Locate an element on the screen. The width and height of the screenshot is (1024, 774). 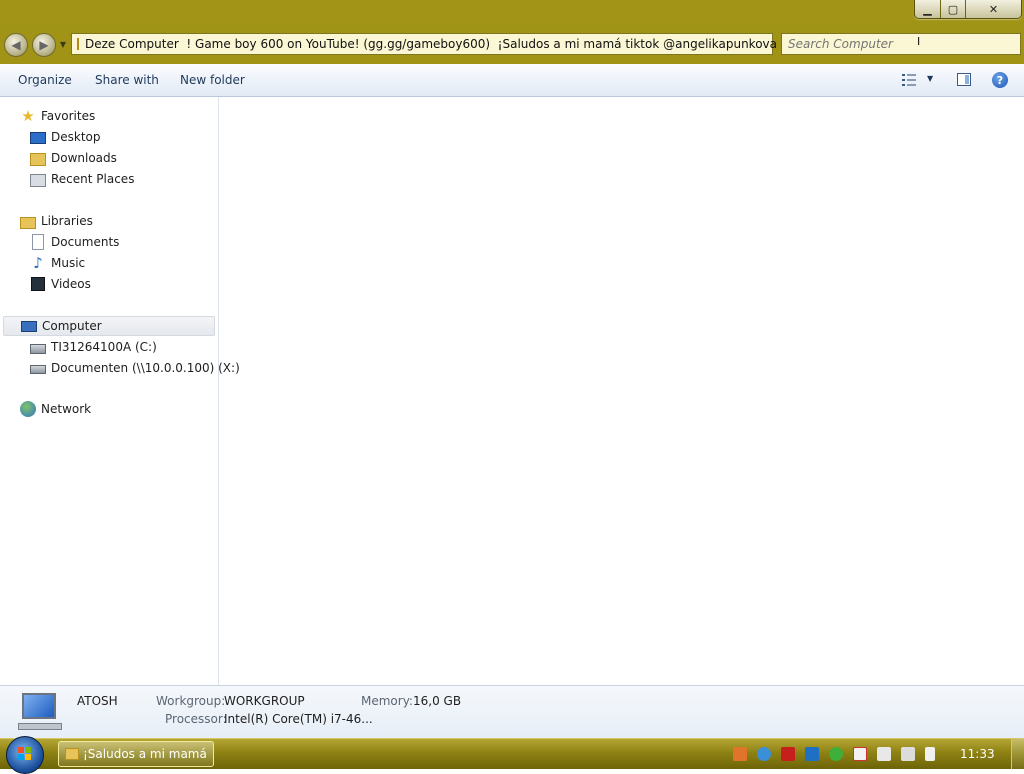
tree-item-label: Documents is located at coordinates (85, 242).